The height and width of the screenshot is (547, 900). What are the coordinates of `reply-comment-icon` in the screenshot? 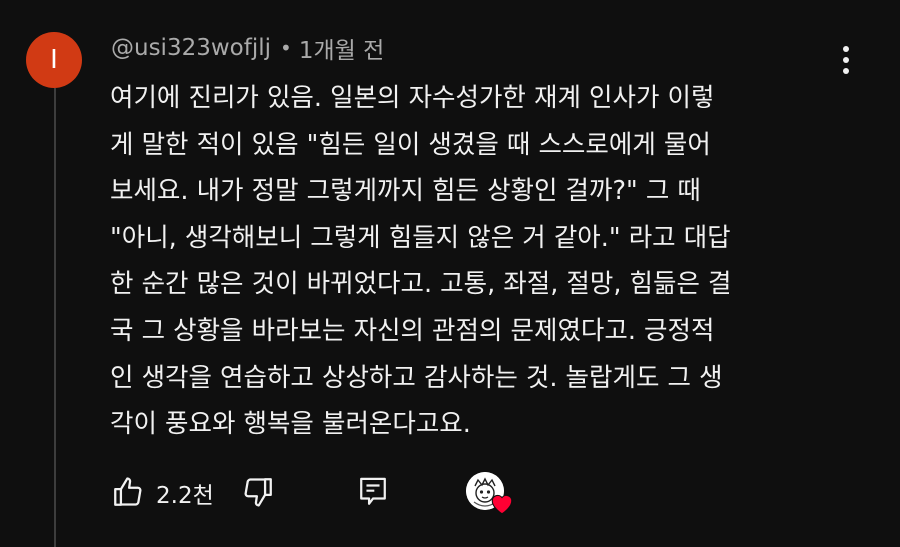 It's located at (373, 491).